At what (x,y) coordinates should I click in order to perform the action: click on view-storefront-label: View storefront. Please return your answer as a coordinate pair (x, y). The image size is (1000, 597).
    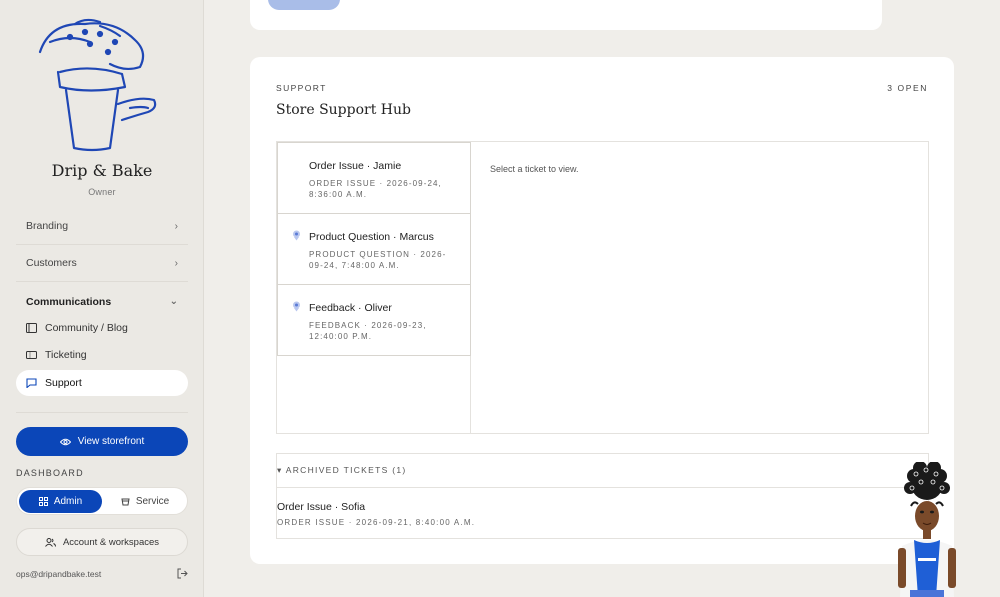
    Looking at the image, I should click on (111, 441).